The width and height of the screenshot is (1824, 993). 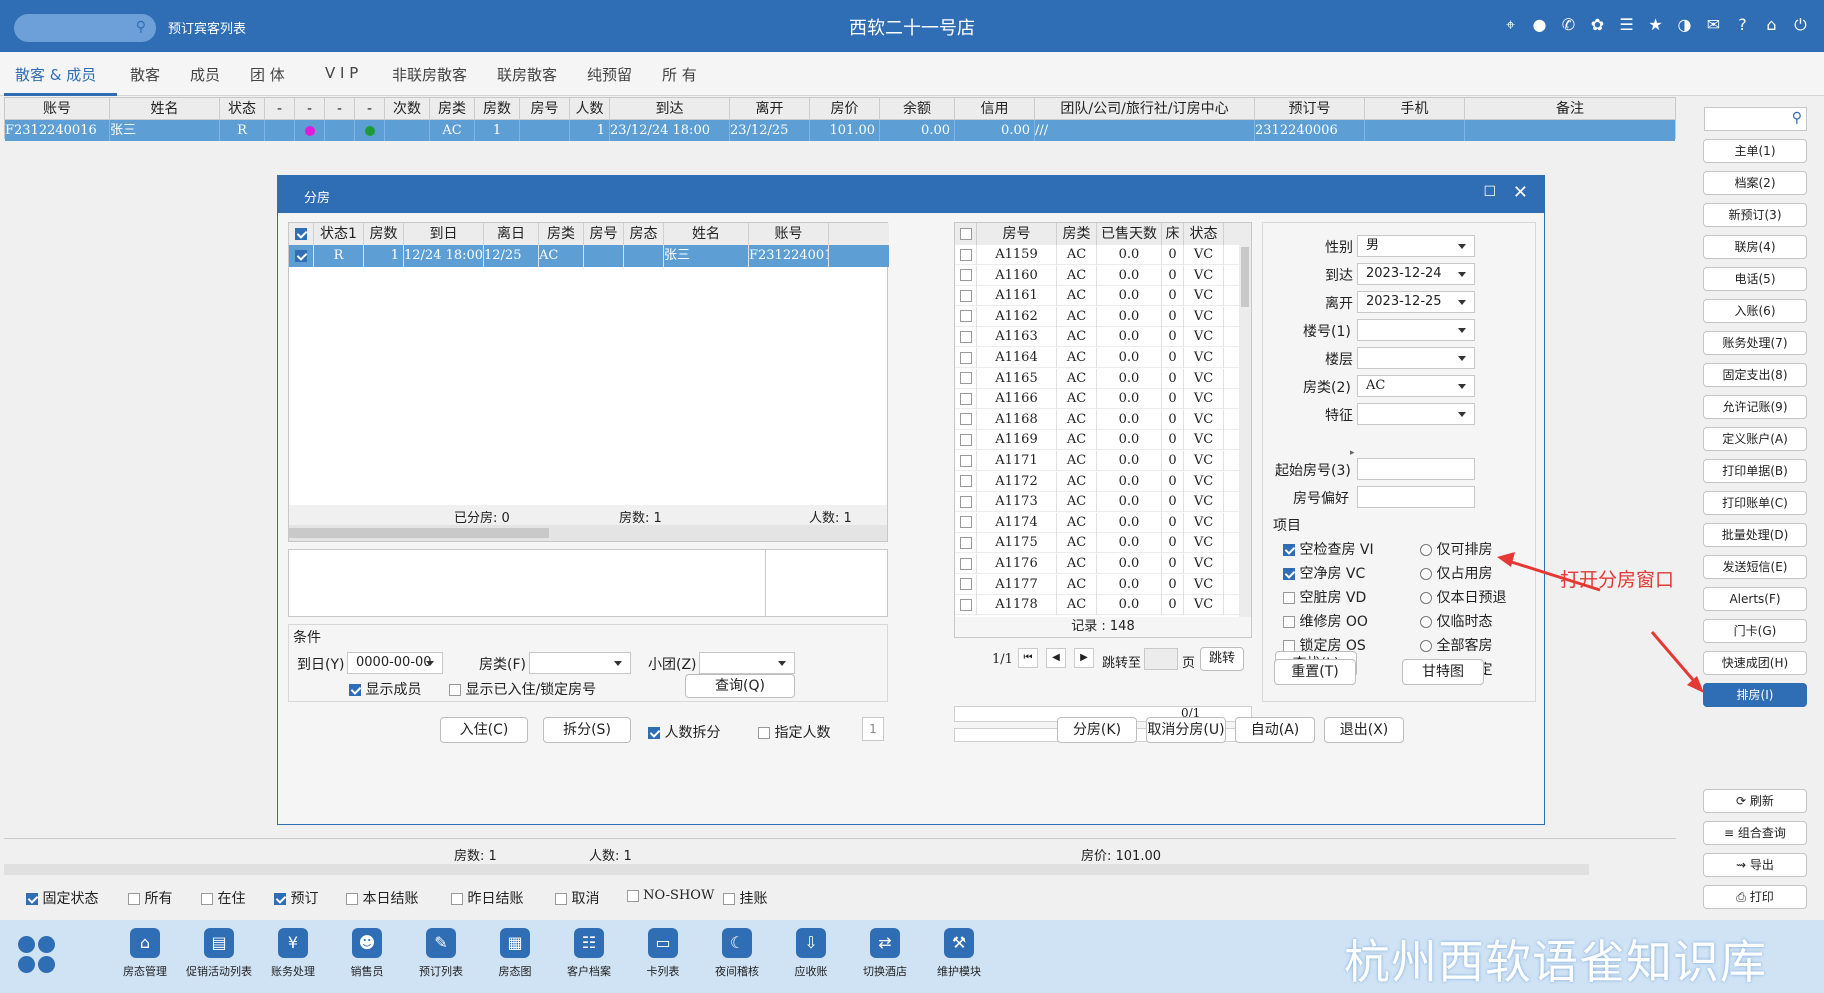 I want to click on status-filters: 固定状态 所有 在住 预订 本日结账 昨日结账 取消 NO-SHOW 挂账, so click(x=841, y=897).